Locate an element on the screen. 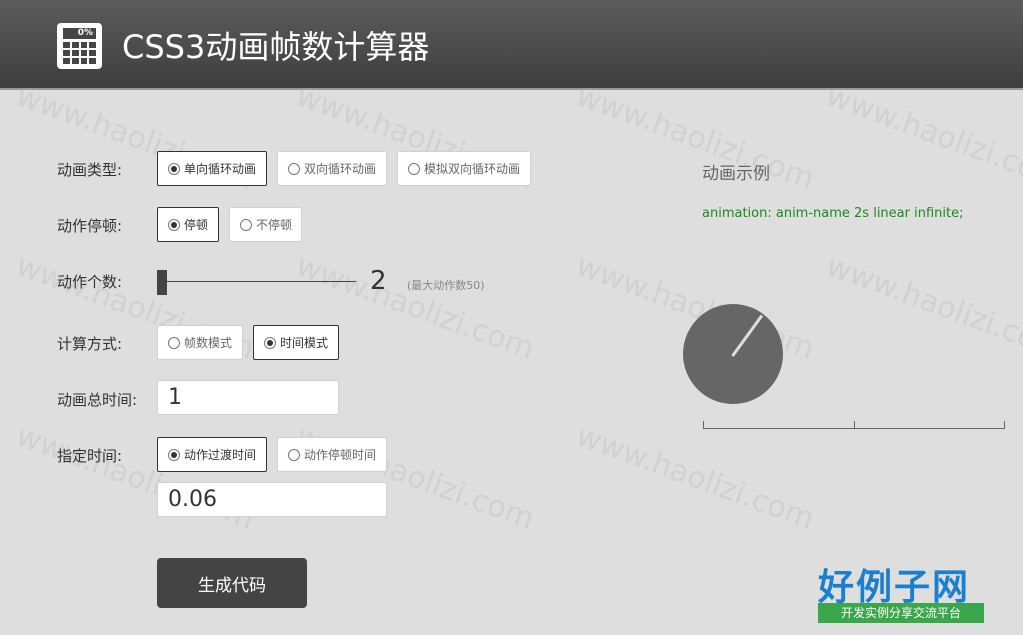  pause-label: 动作停顿: is located at coordinates (90, 226).